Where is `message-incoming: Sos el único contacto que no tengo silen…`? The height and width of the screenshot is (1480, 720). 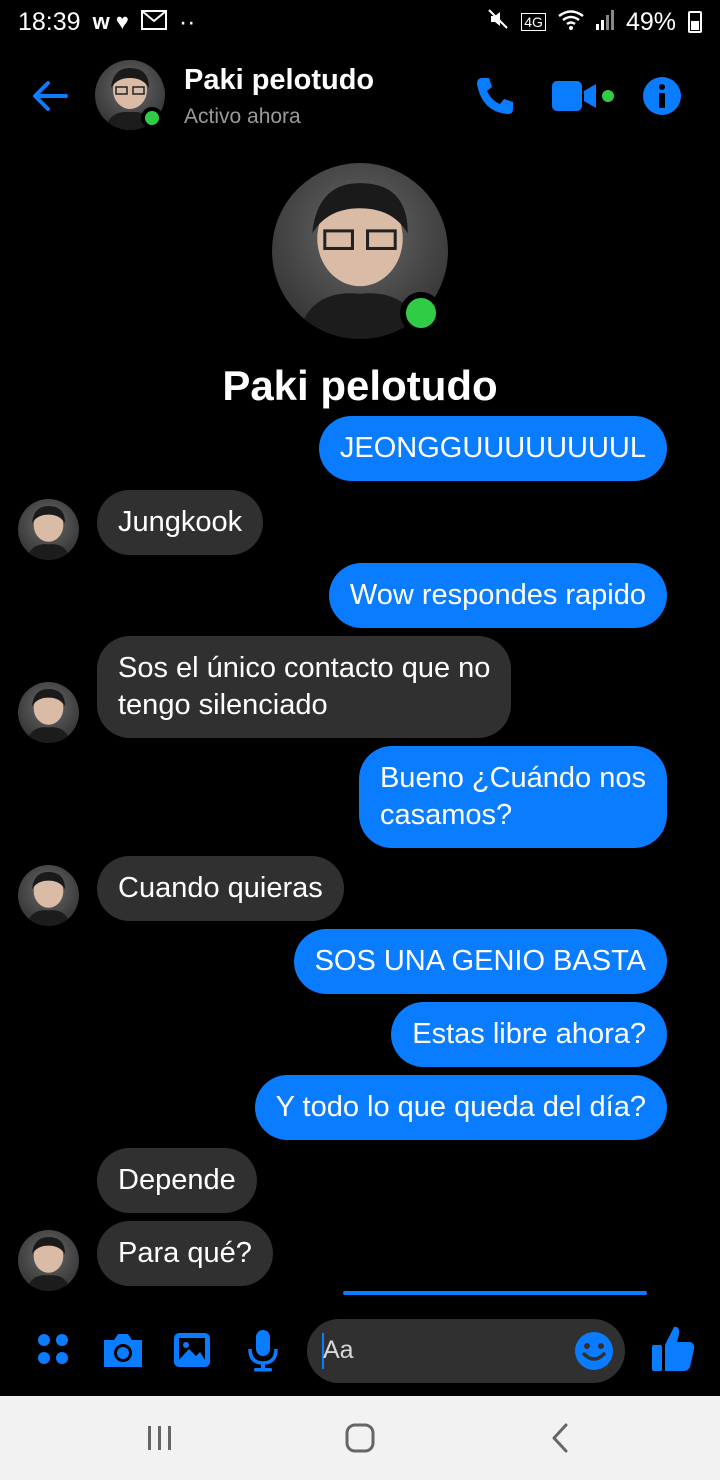 message-incoming: Sos el único contacto que no tengo silen… is located at coordinates (304, 687).